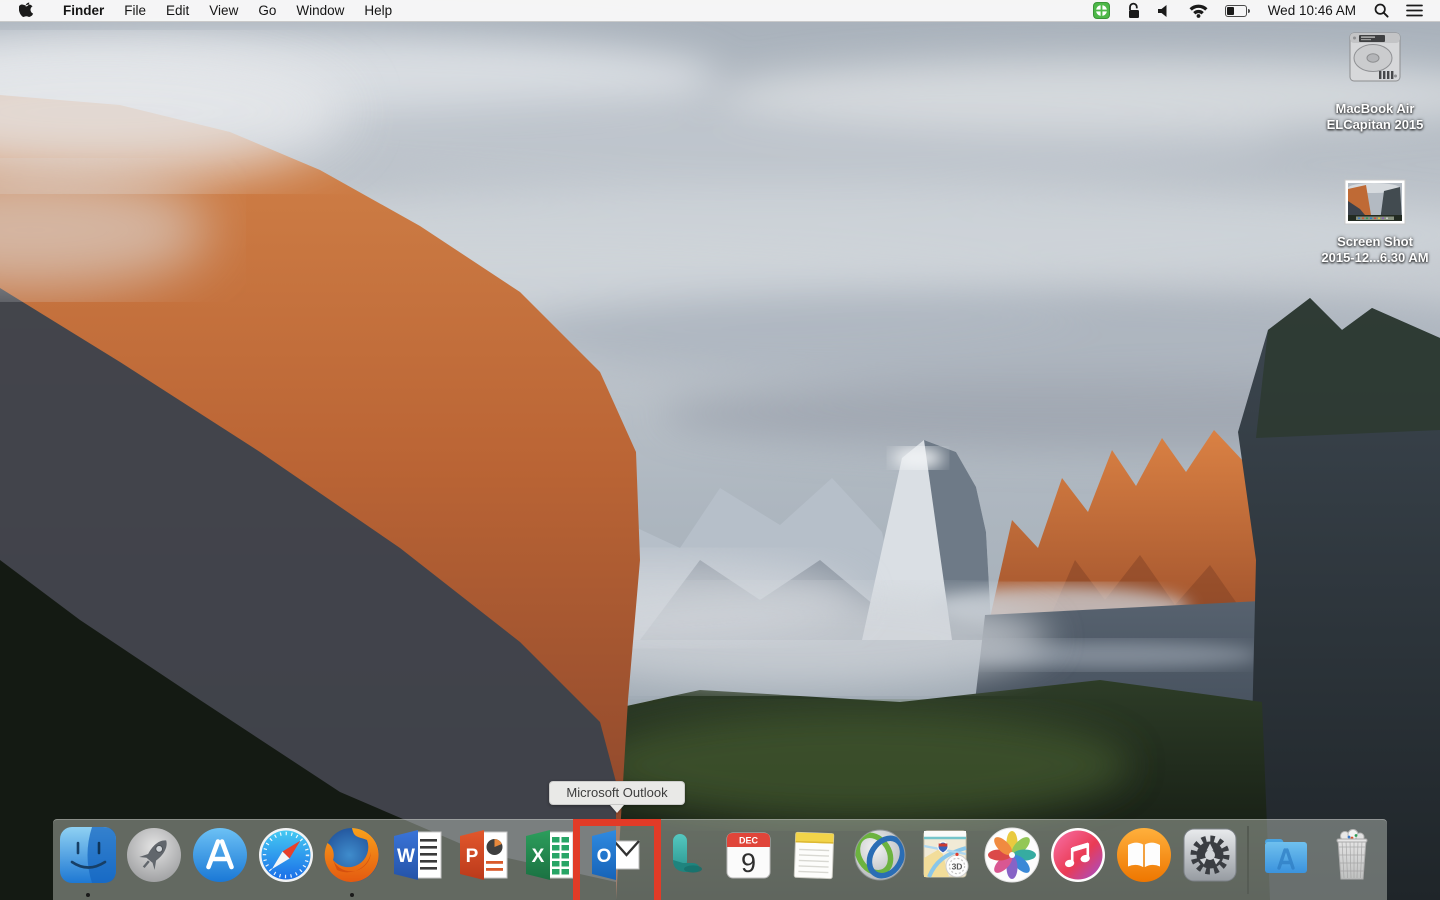 Image resolution: width=1440 pixels, height=900 pixels. I want to click on dock: W P X O DEC 9 3D, so click(720, 859).